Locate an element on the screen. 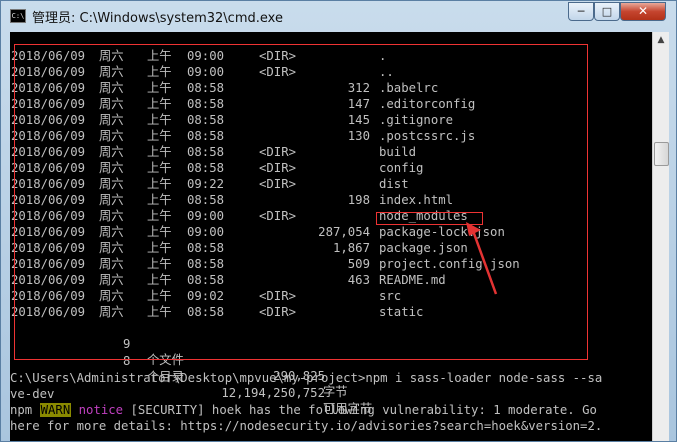 This screenshot has height=442, width=677. warn-badge: WARN is located at coordinates (55, 410).